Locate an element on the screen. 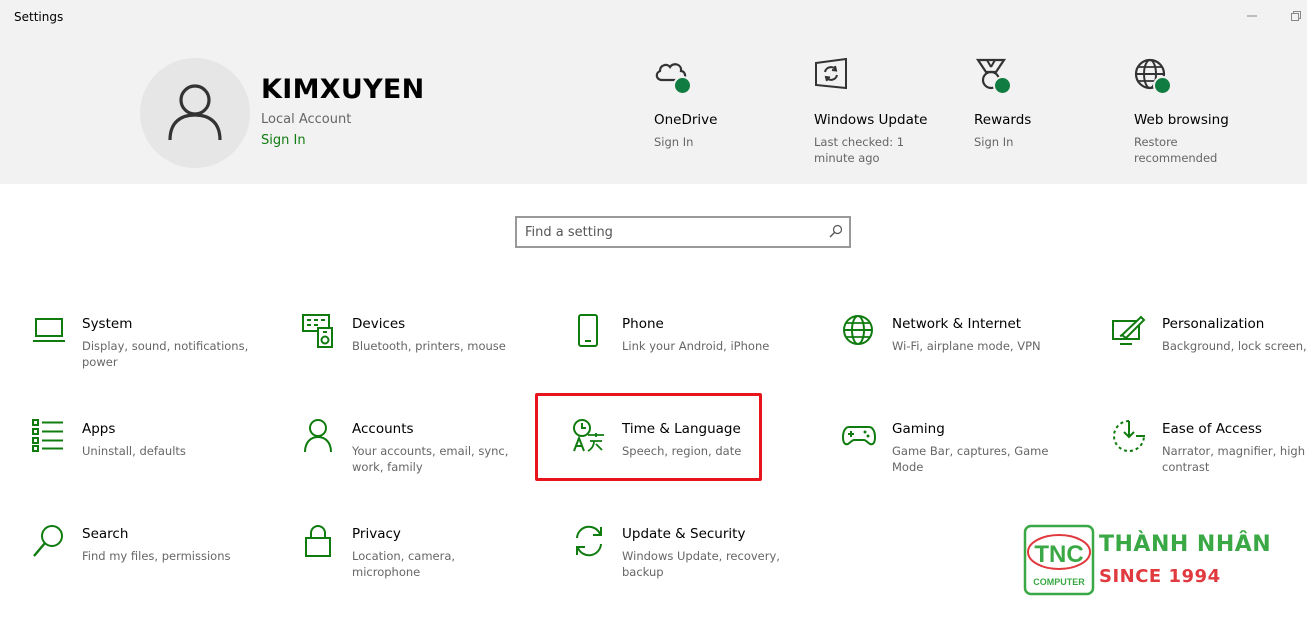 This screenshot has width=1307, height=630. gamepad-icon is located at coordinates (859, 436).